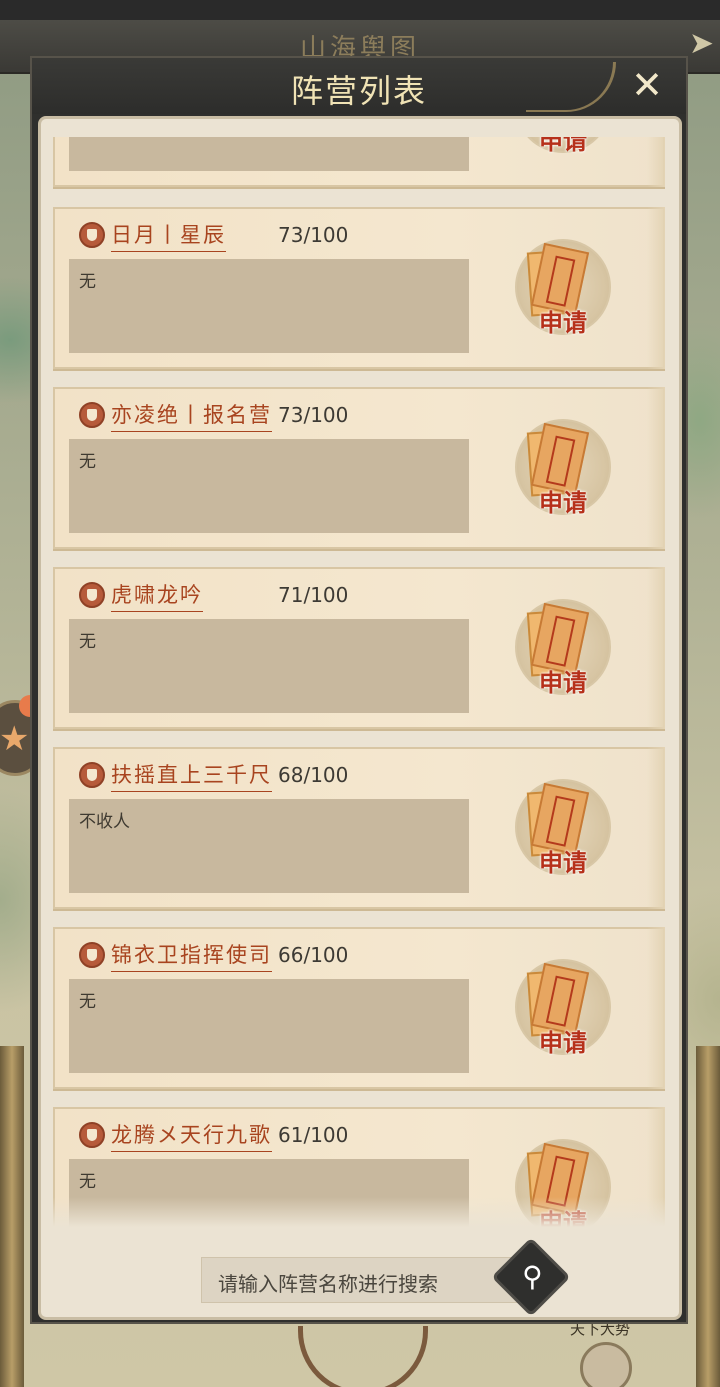  I want to click on faction-name: 龙腾メ天行九歌, so click(191, 1135).